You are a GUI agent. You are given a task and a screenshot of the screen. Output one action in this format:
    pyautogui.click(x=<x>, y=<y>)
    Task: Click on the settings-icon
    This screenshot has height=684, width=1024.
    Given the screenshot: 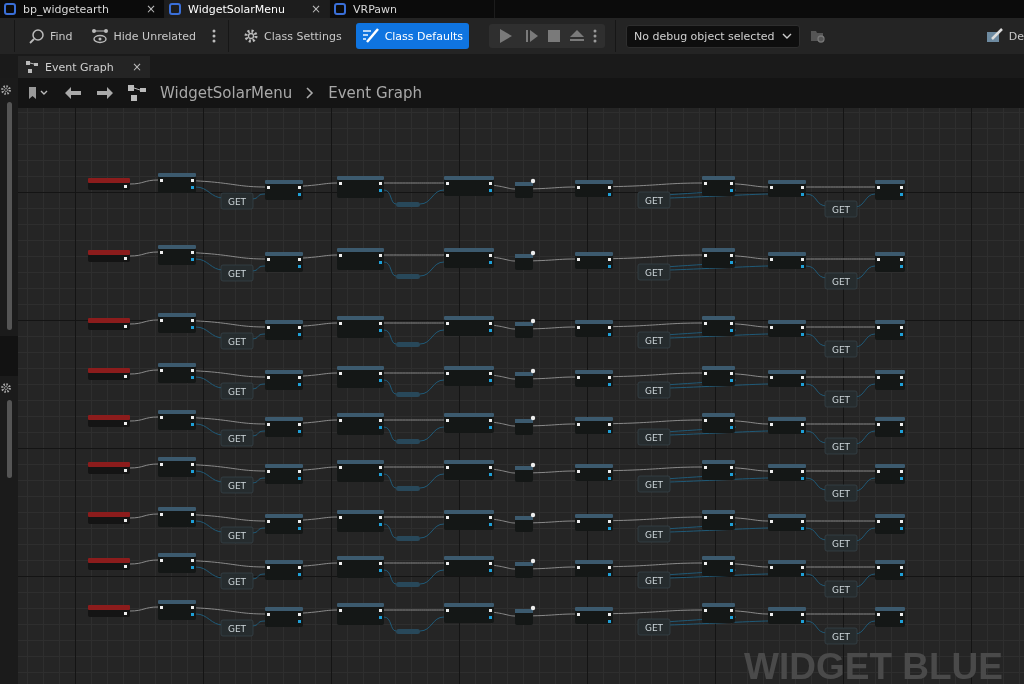 What is the action you would take?
    pyautogui.click(x=6, y=388)
    